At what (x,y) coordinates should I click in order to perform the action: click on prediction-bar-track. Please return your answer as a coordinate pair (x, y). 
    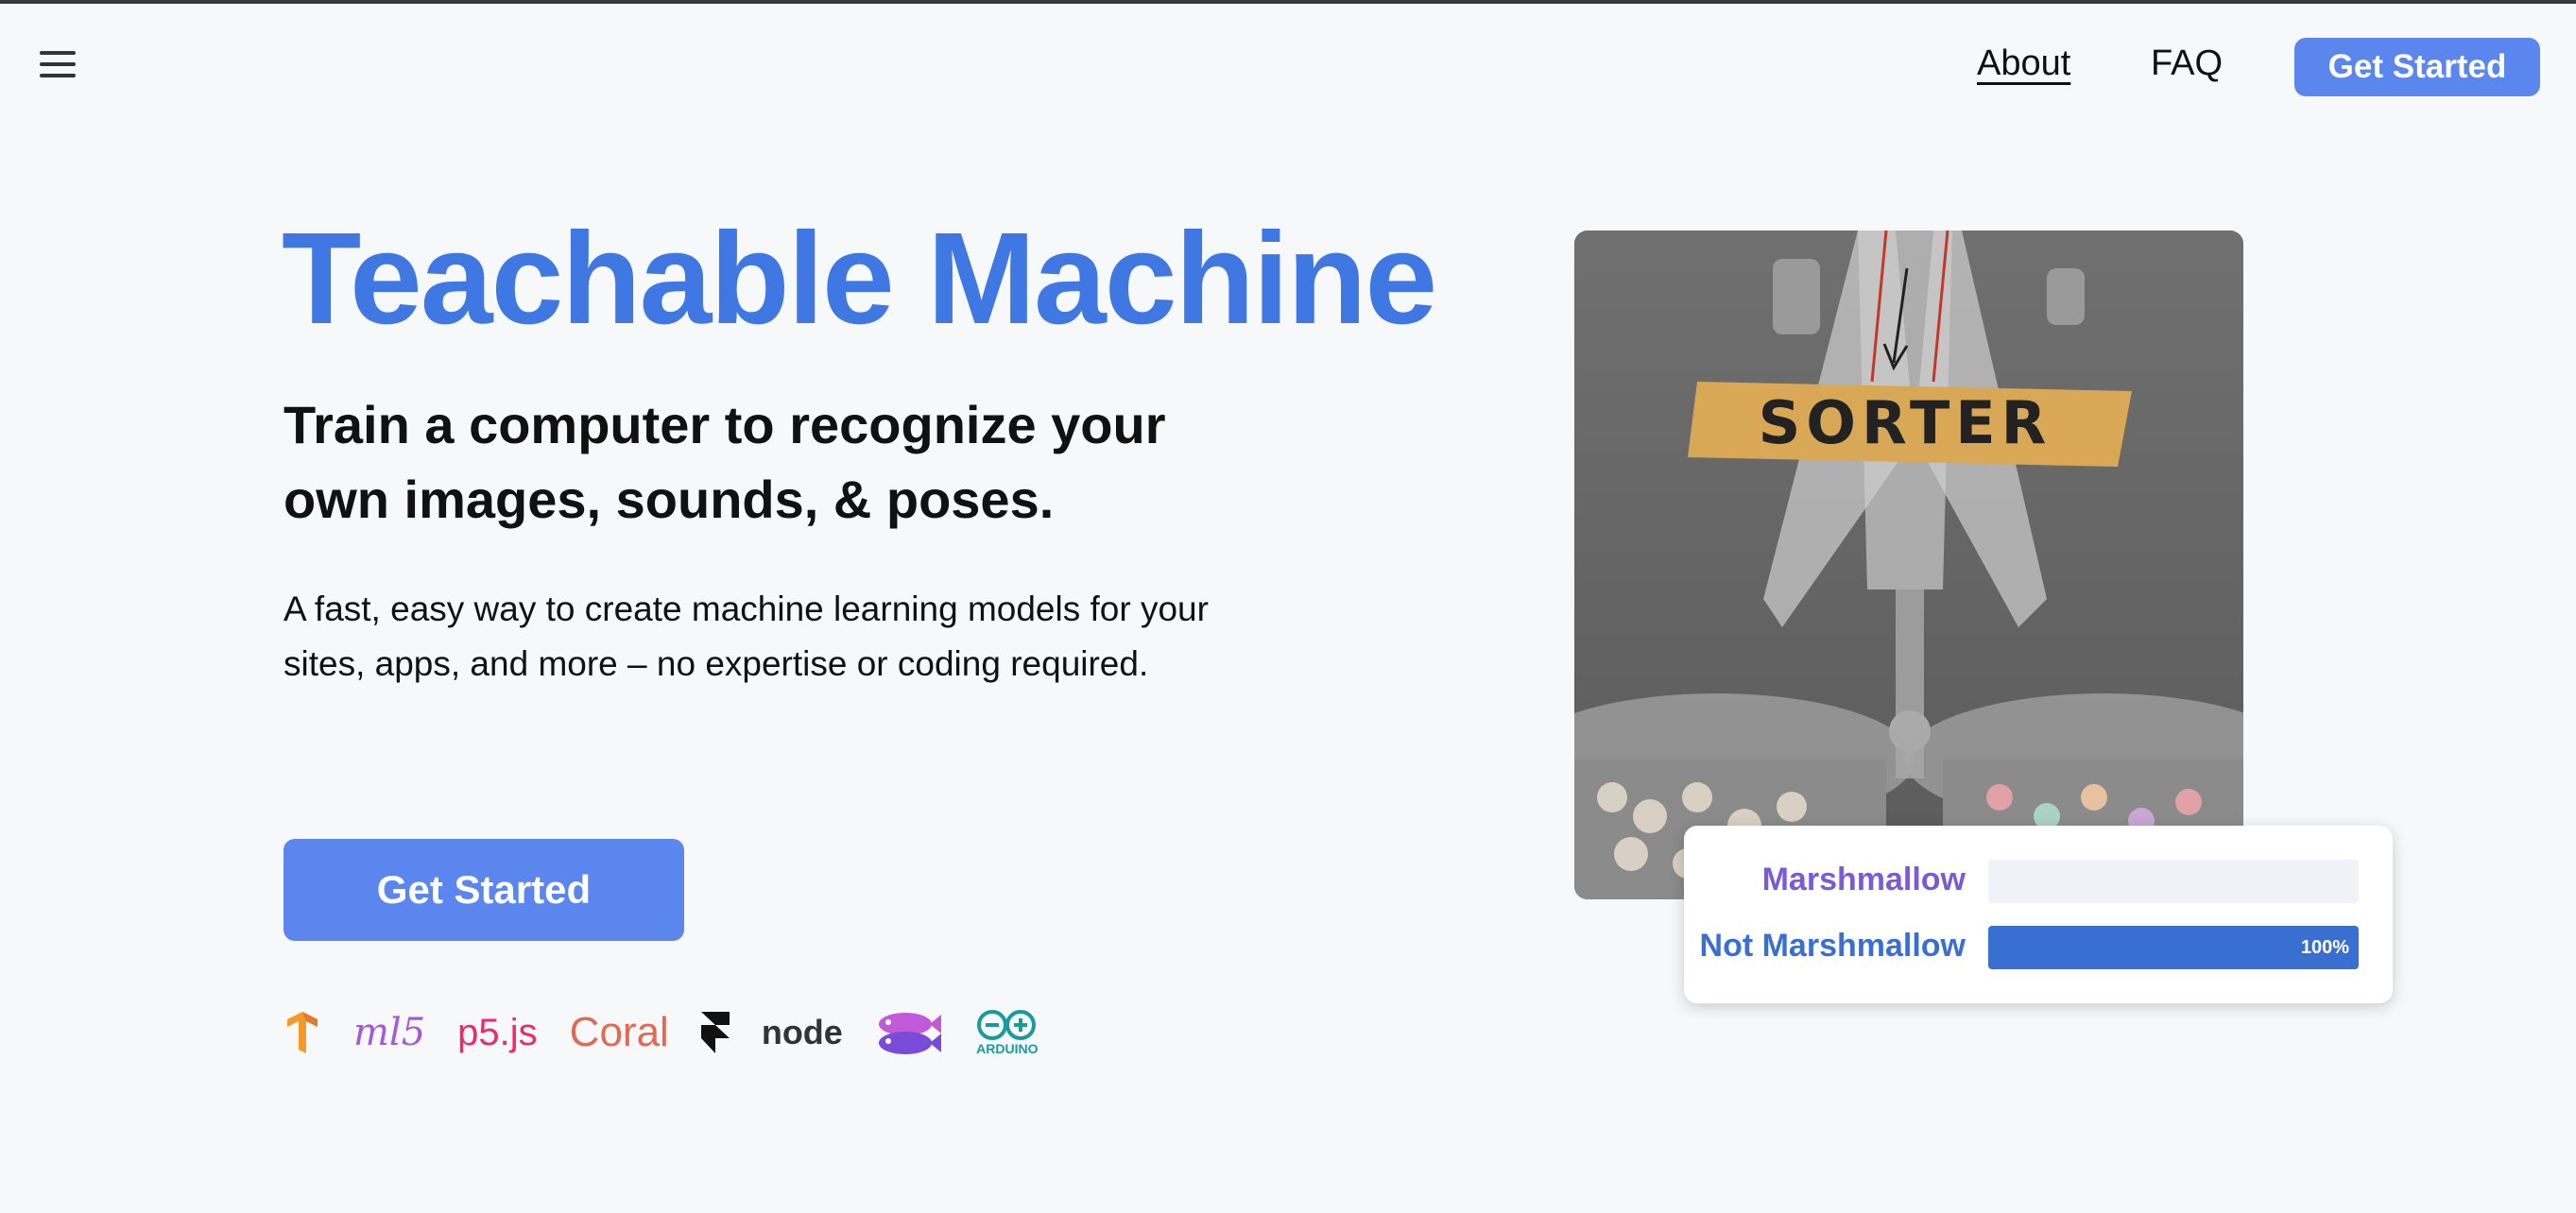
    Looking at the image, I should click on (2173, 881).